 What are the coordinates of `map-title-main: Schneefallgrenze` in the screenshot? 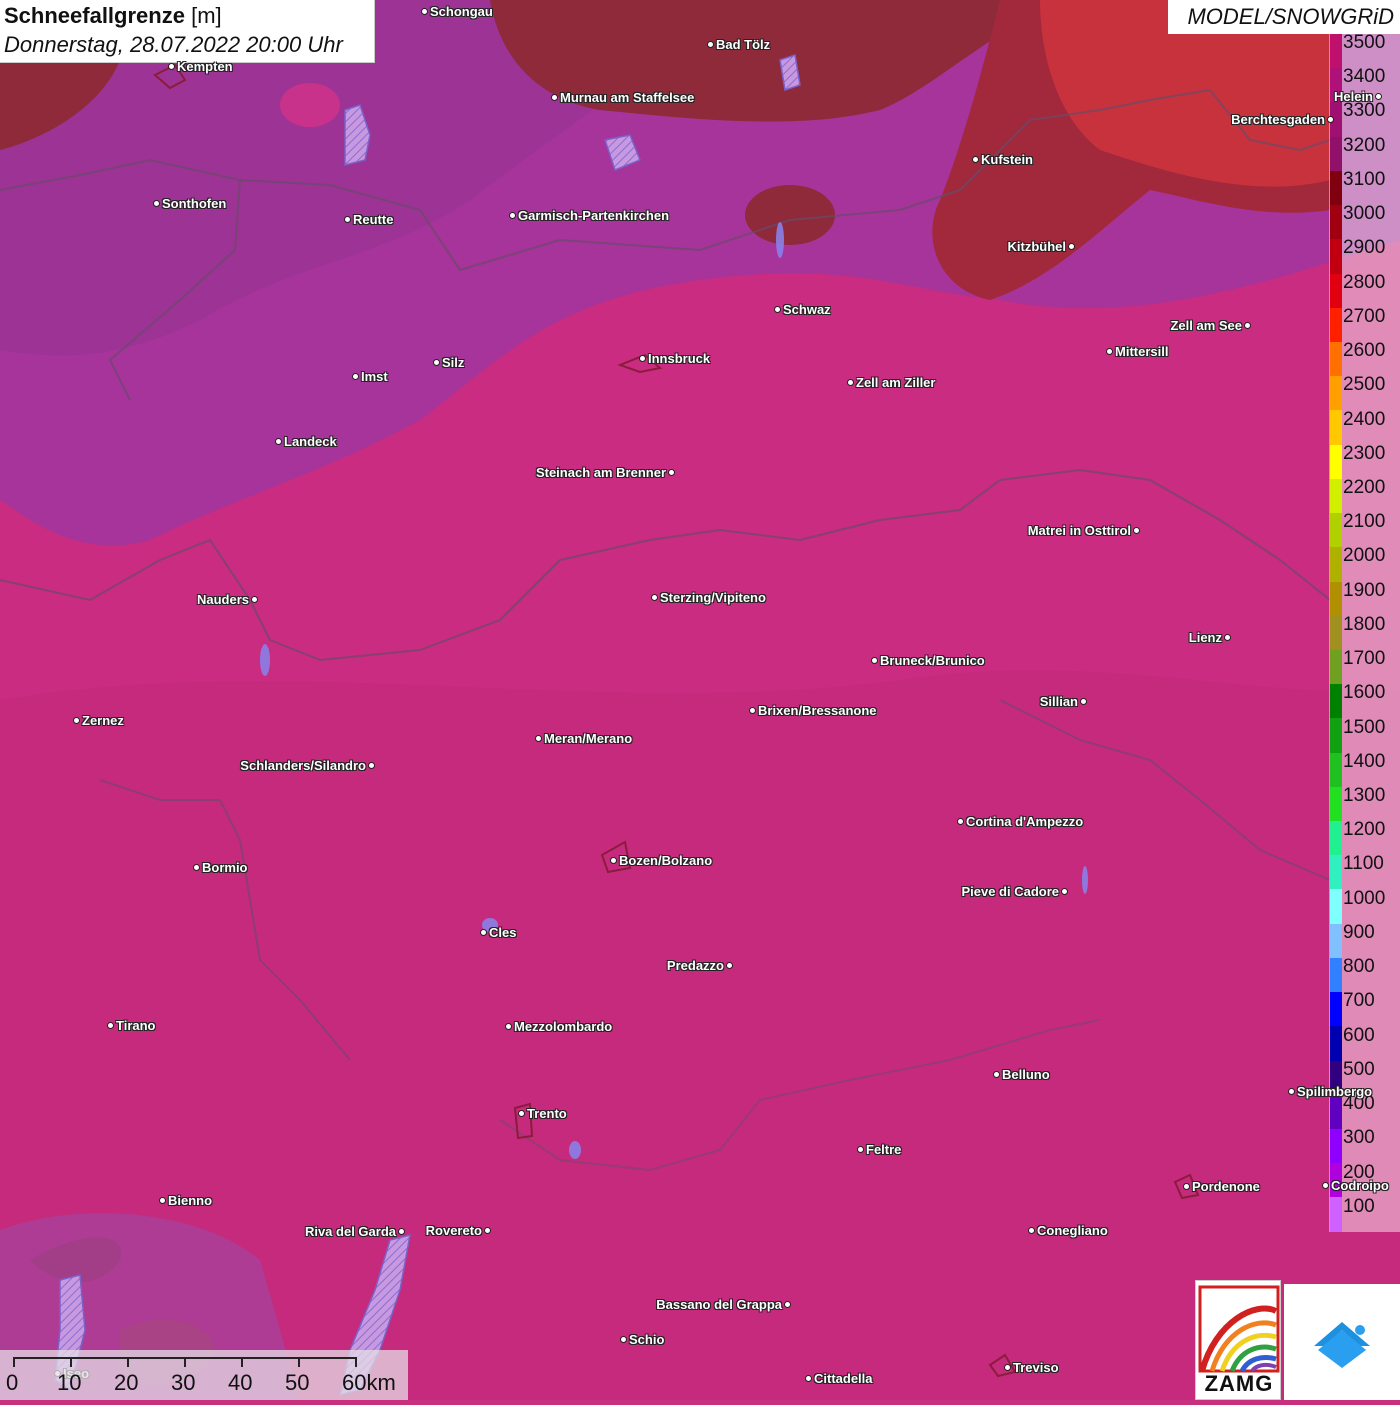 It's located at (94, 15).